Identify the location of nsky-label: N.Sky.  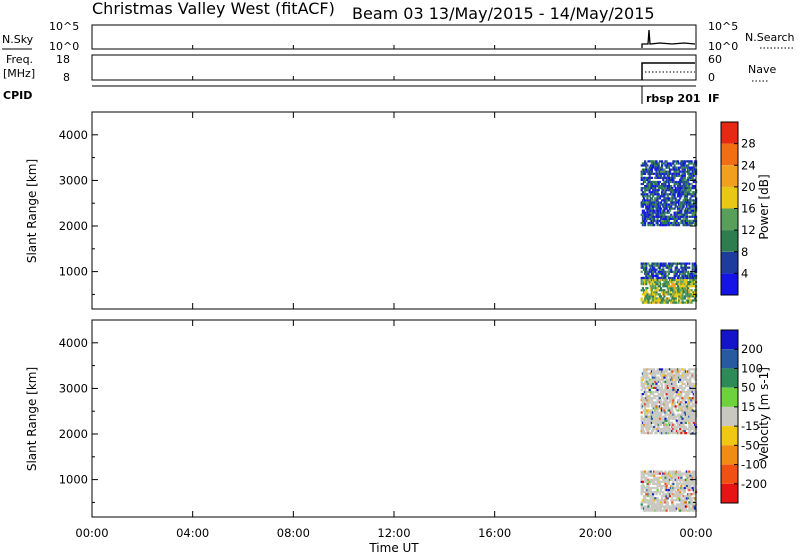
(18, 39).